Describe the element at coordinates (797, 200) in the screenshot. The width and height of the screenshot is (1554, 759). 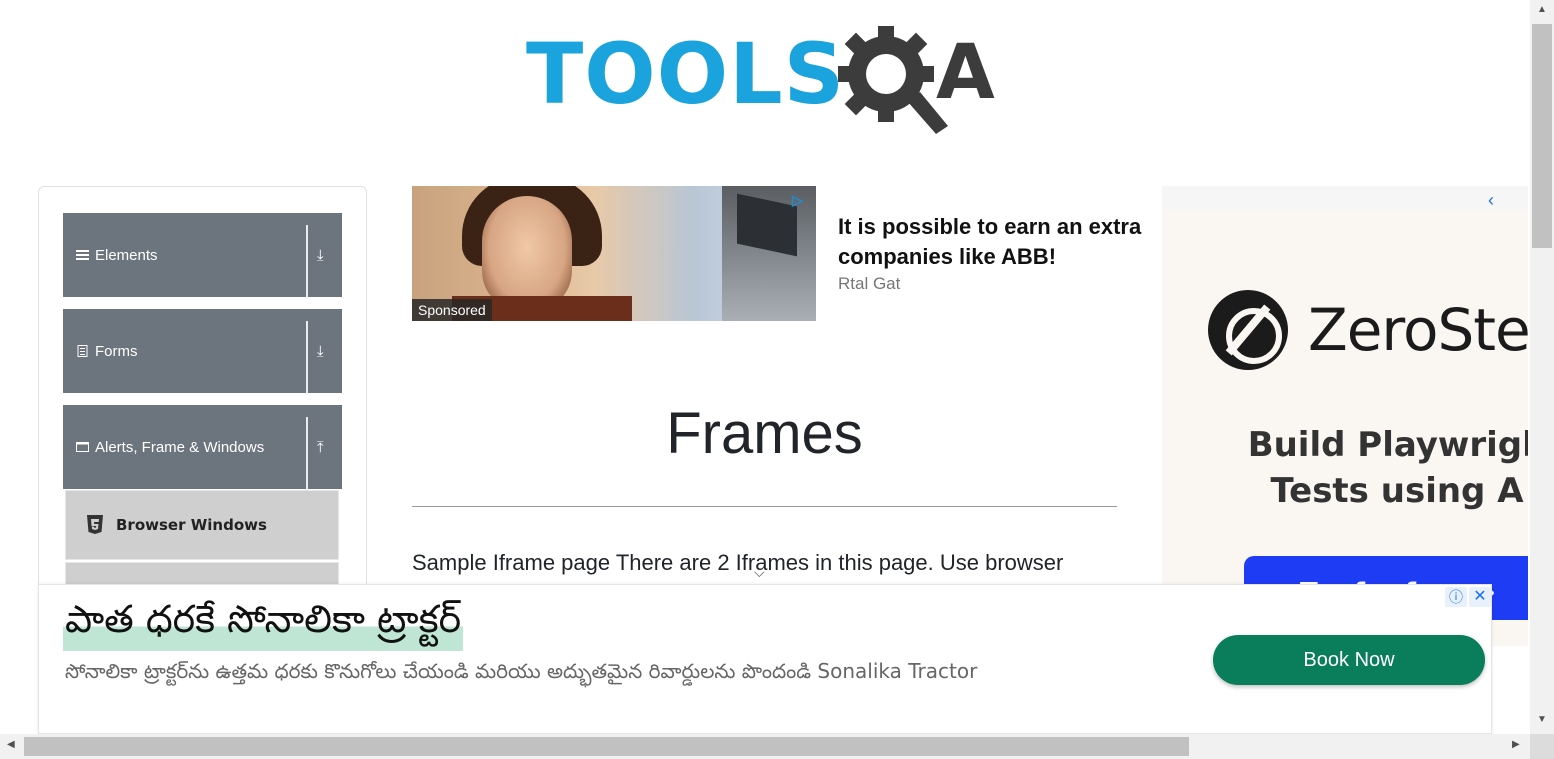
I see `adchoices-icon: ▷` at that location.